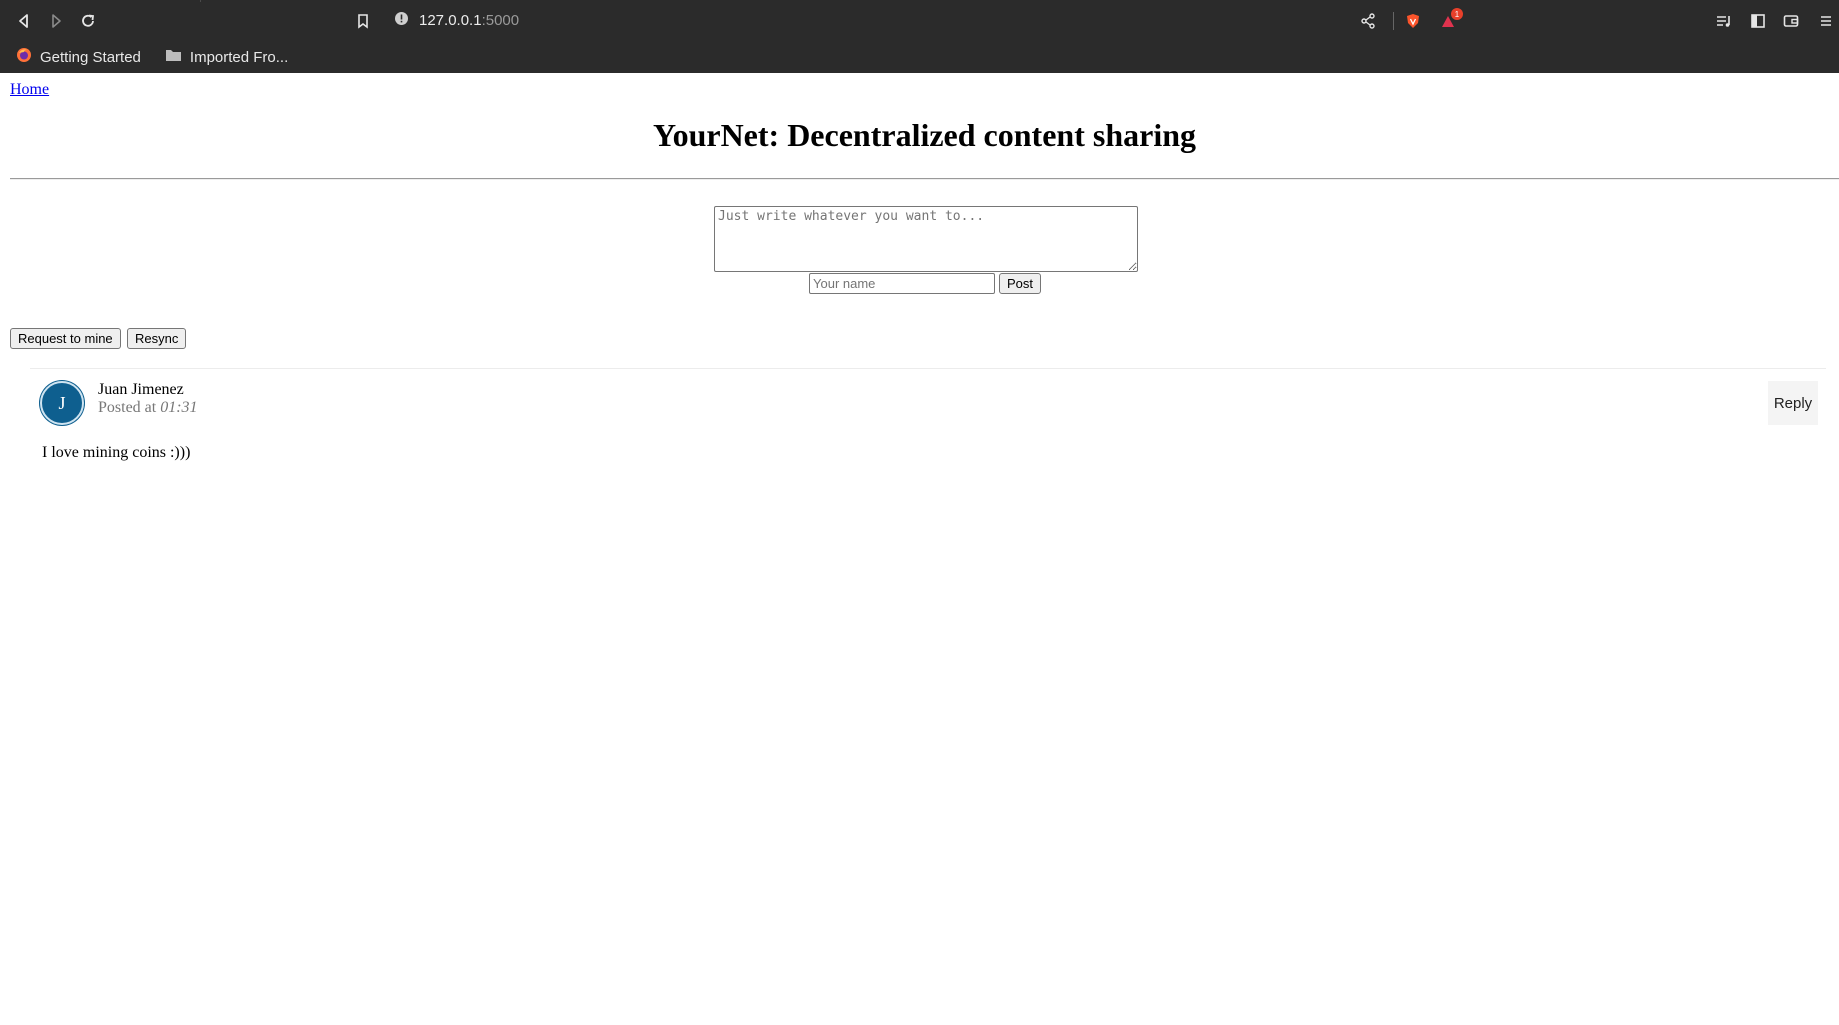 Image resolution: width=1839 pixels, height=1025 pixels. Describe the element at coordinates (29, 90) in the screenshot. I see `home-link: Home` at that location.